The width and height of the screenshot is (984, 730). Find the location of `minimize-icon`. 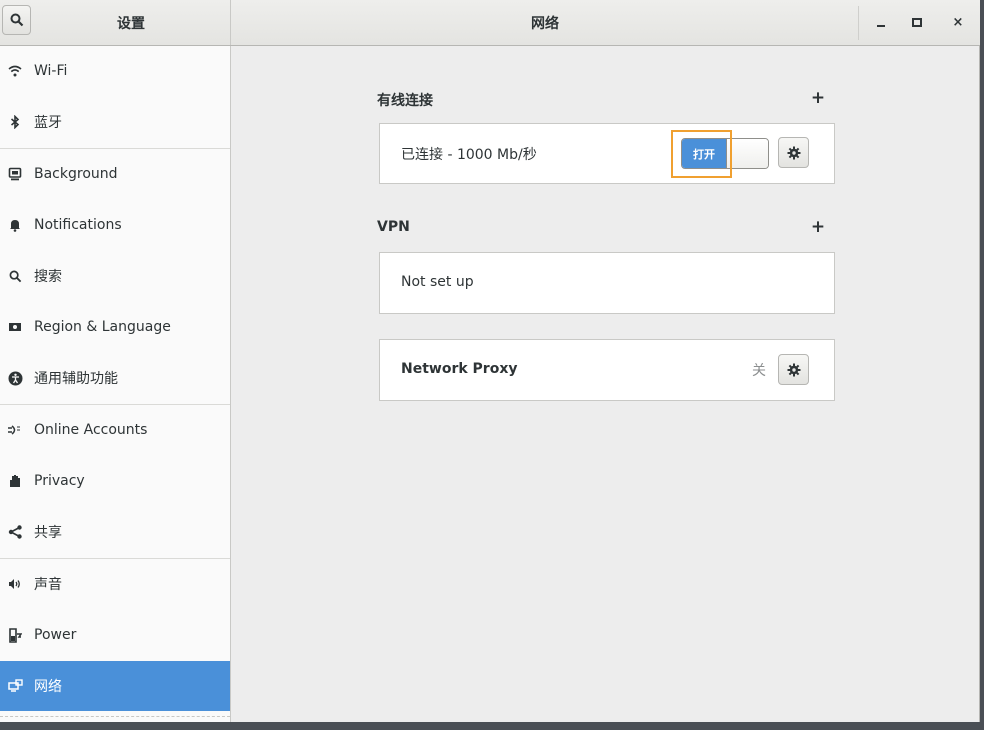

minimize-icon is located at coordinates (881, 26).